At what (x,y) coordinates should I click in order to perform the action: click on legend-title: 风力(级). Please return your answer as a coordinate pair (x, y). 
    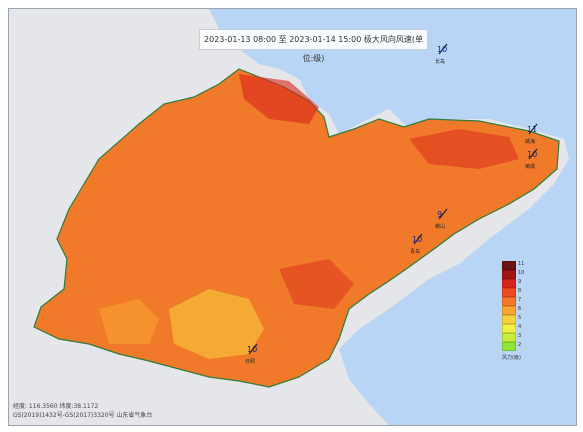
    Looking at the image, I should click on (511, 358).